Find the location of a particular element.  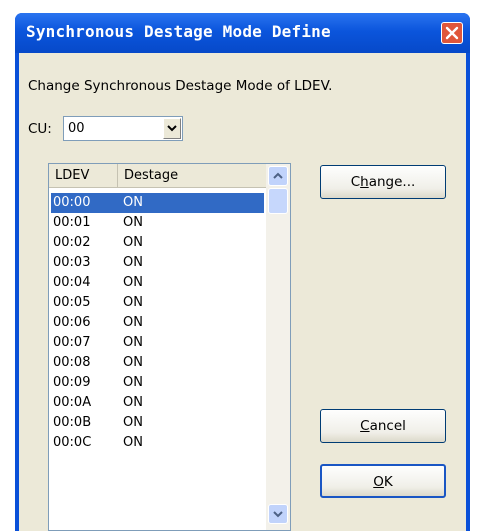

list-item: 00:05 ON is located at coordinates (157, 303).